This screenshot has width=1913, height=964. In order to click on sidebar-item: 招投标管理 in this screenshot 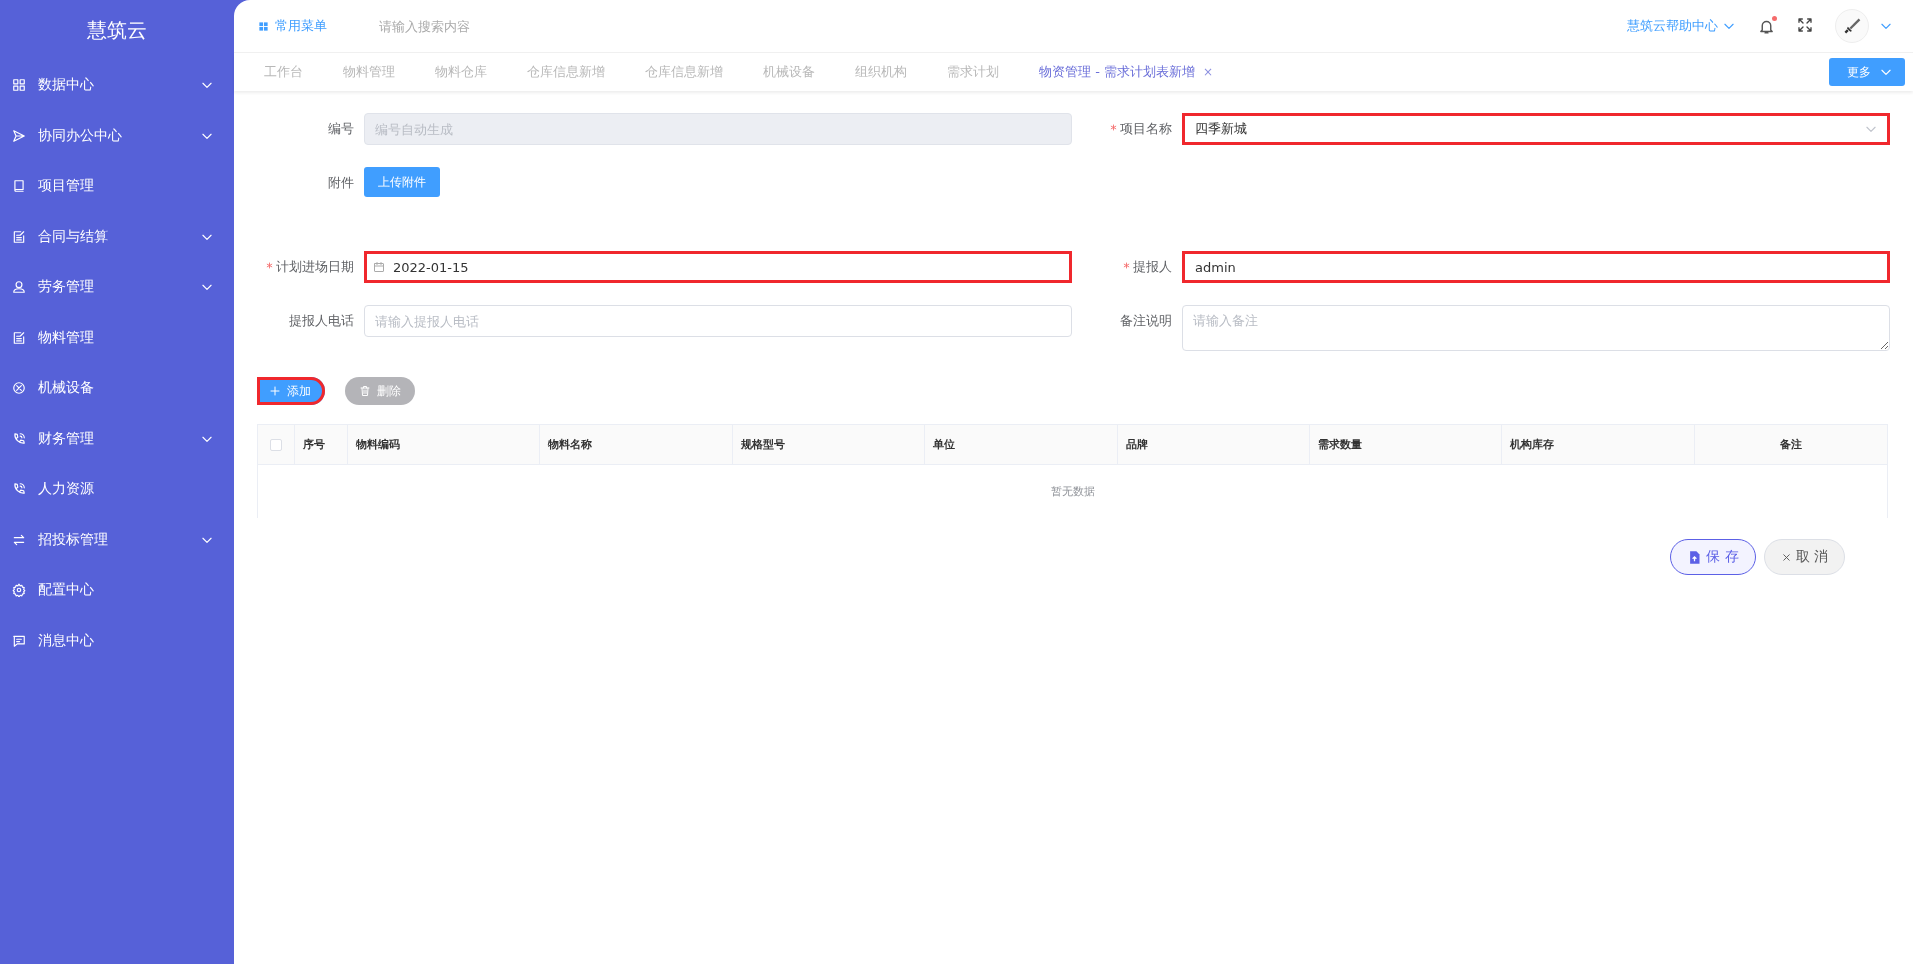, I will do `click(117, 539)`.